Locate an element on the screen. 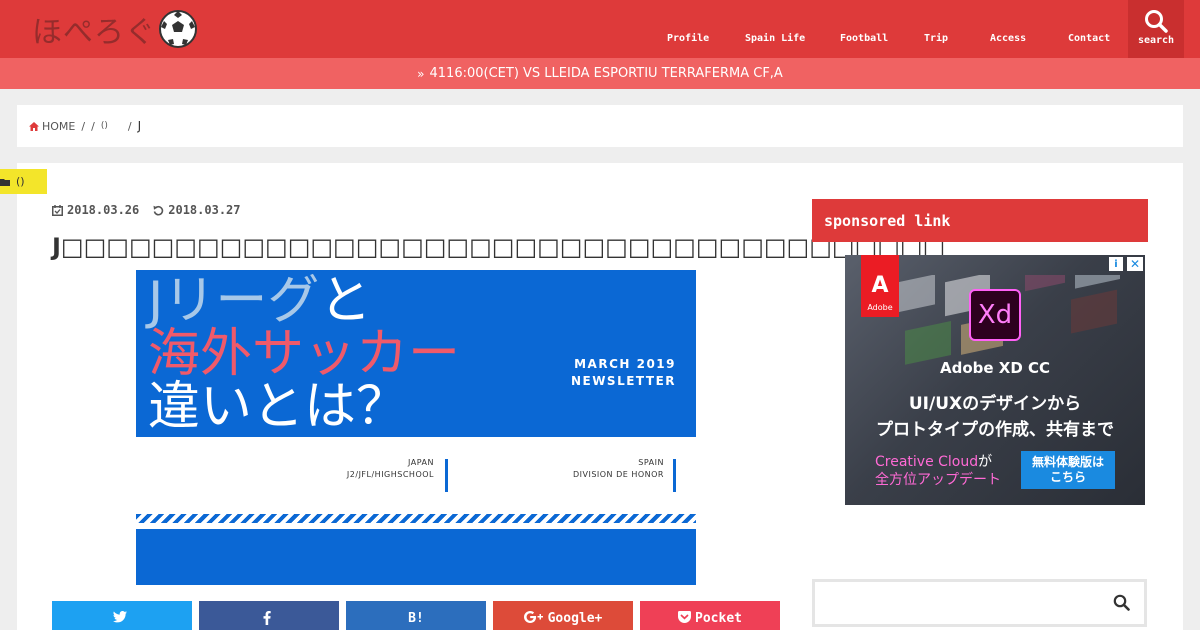 The image size is (1200, 630). cc-particle: が is located at coordinates (985, 462).